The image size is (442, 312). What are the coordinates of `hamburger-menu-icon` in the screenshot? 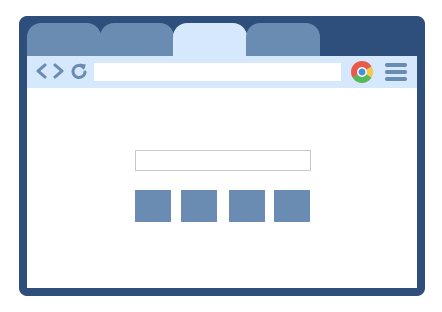 It's located at (396, 72).